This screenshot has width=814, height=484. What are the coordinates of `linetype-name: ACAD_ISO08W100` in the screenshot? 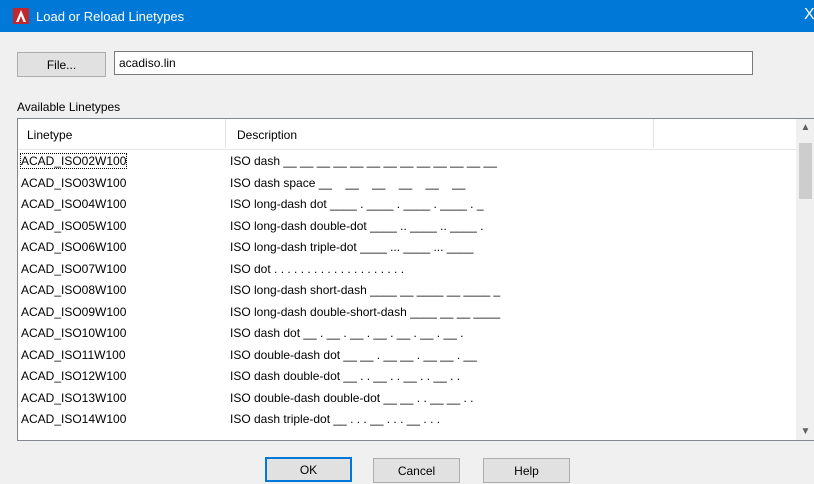 It's located at (74, 290).